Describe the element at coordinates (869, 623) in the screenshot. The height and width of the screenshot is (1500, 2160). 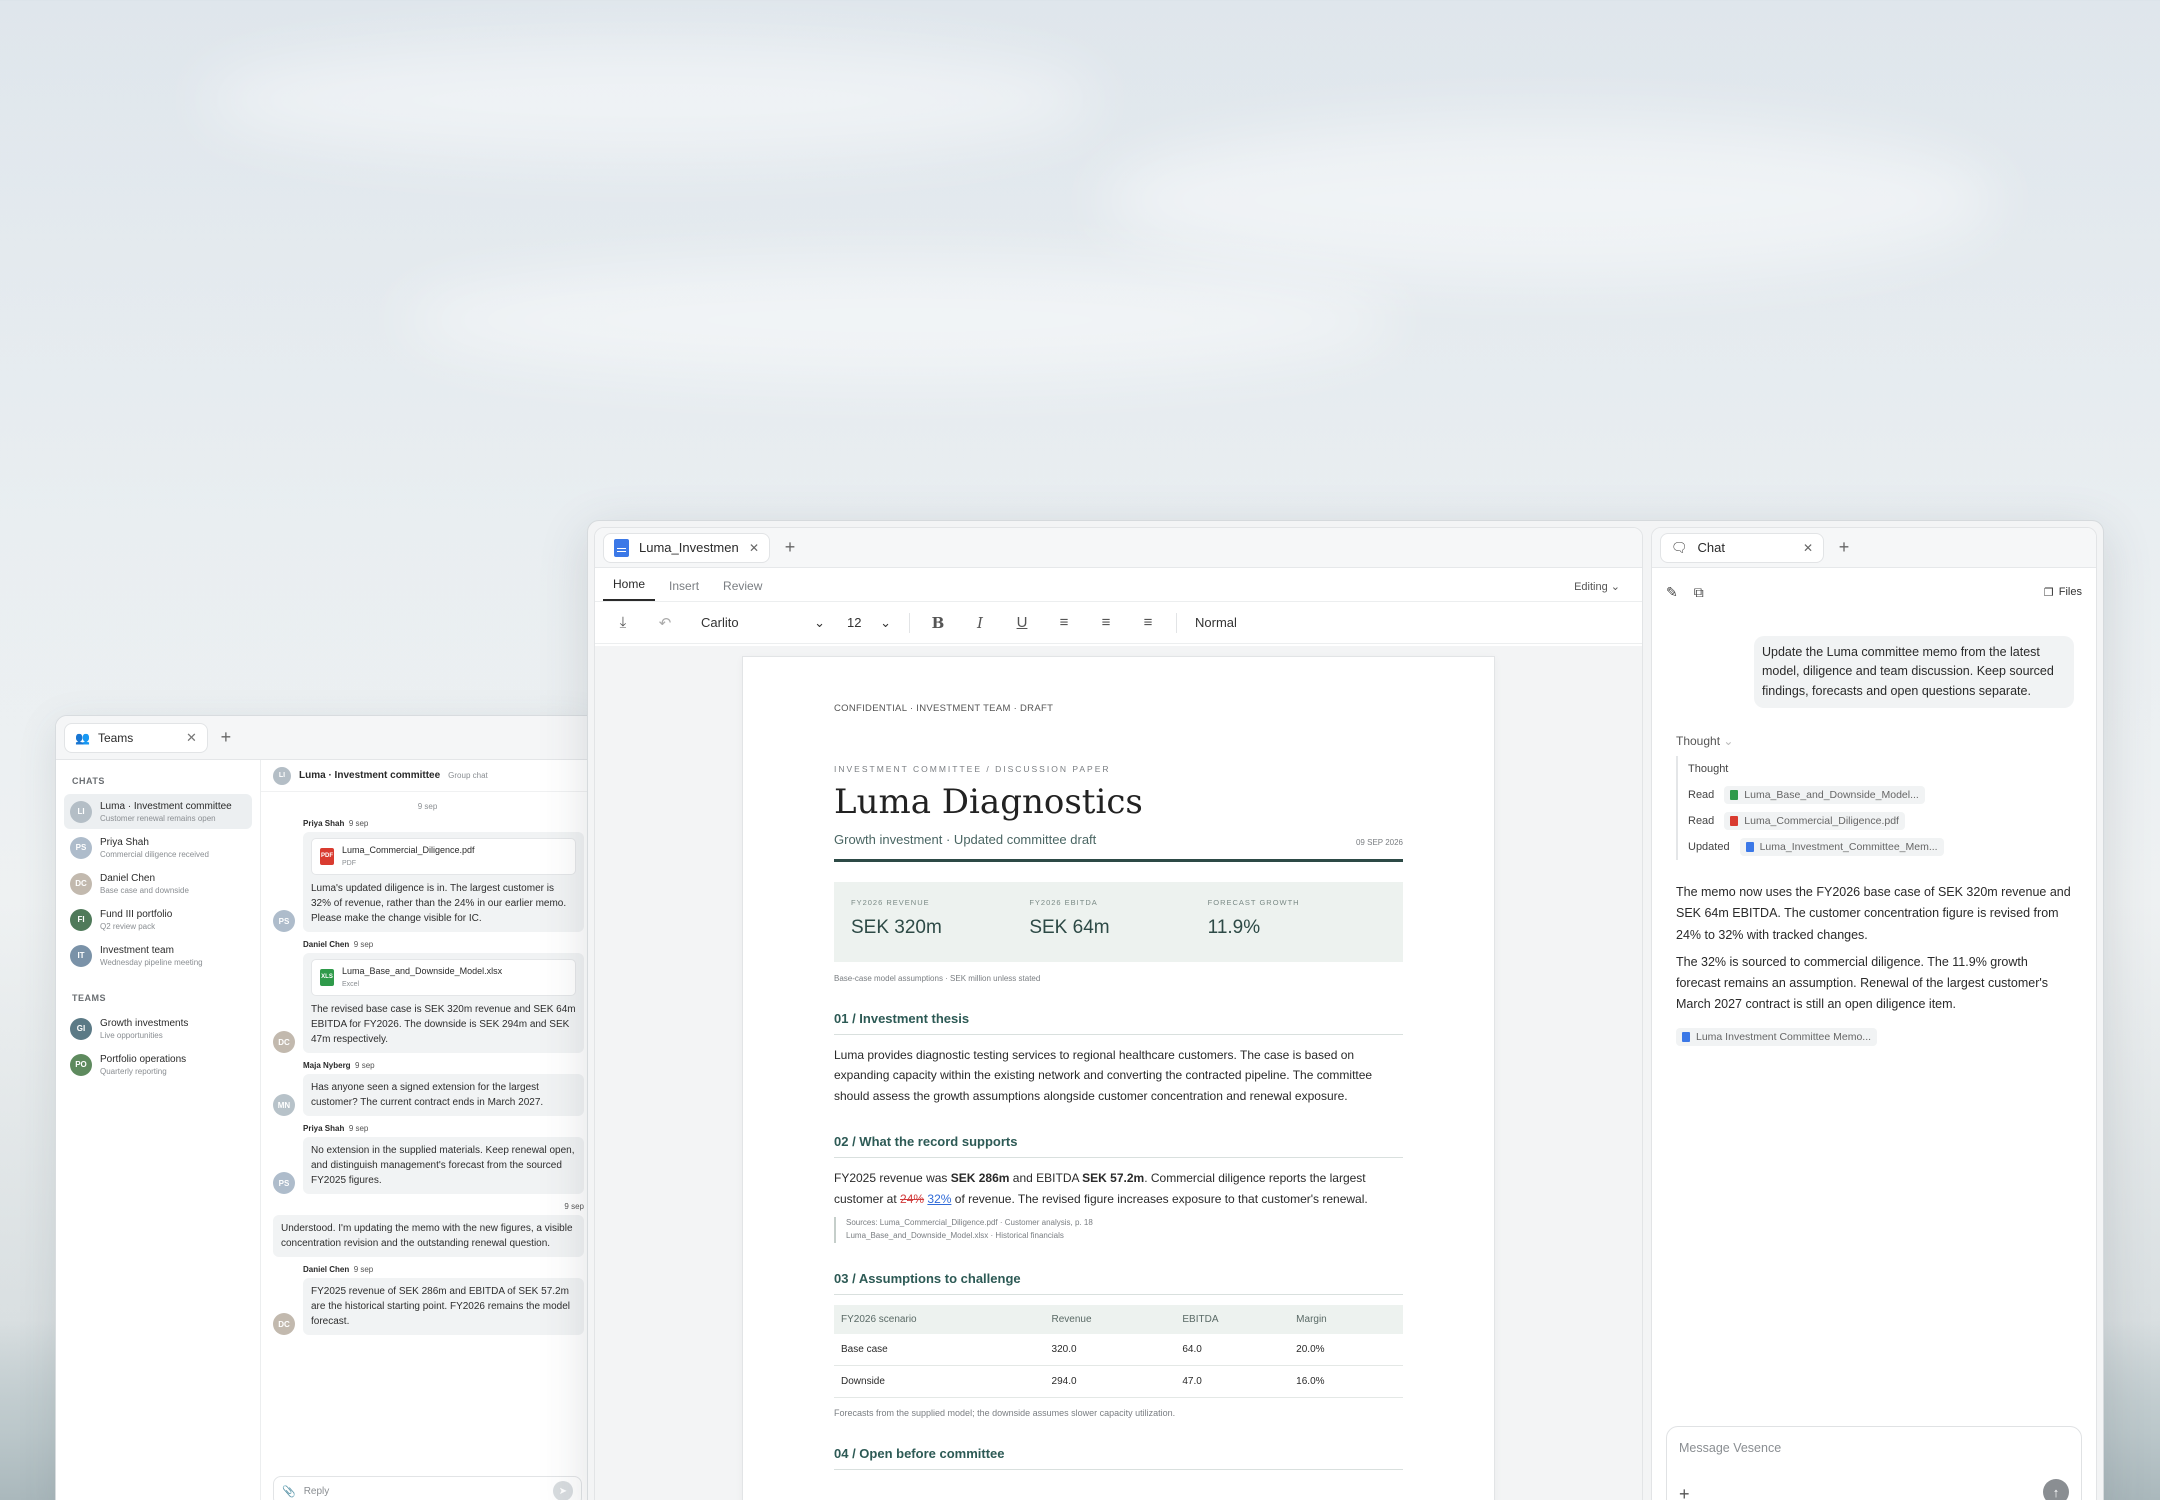
I see `font-size-select: 12 ⌄` at that location.